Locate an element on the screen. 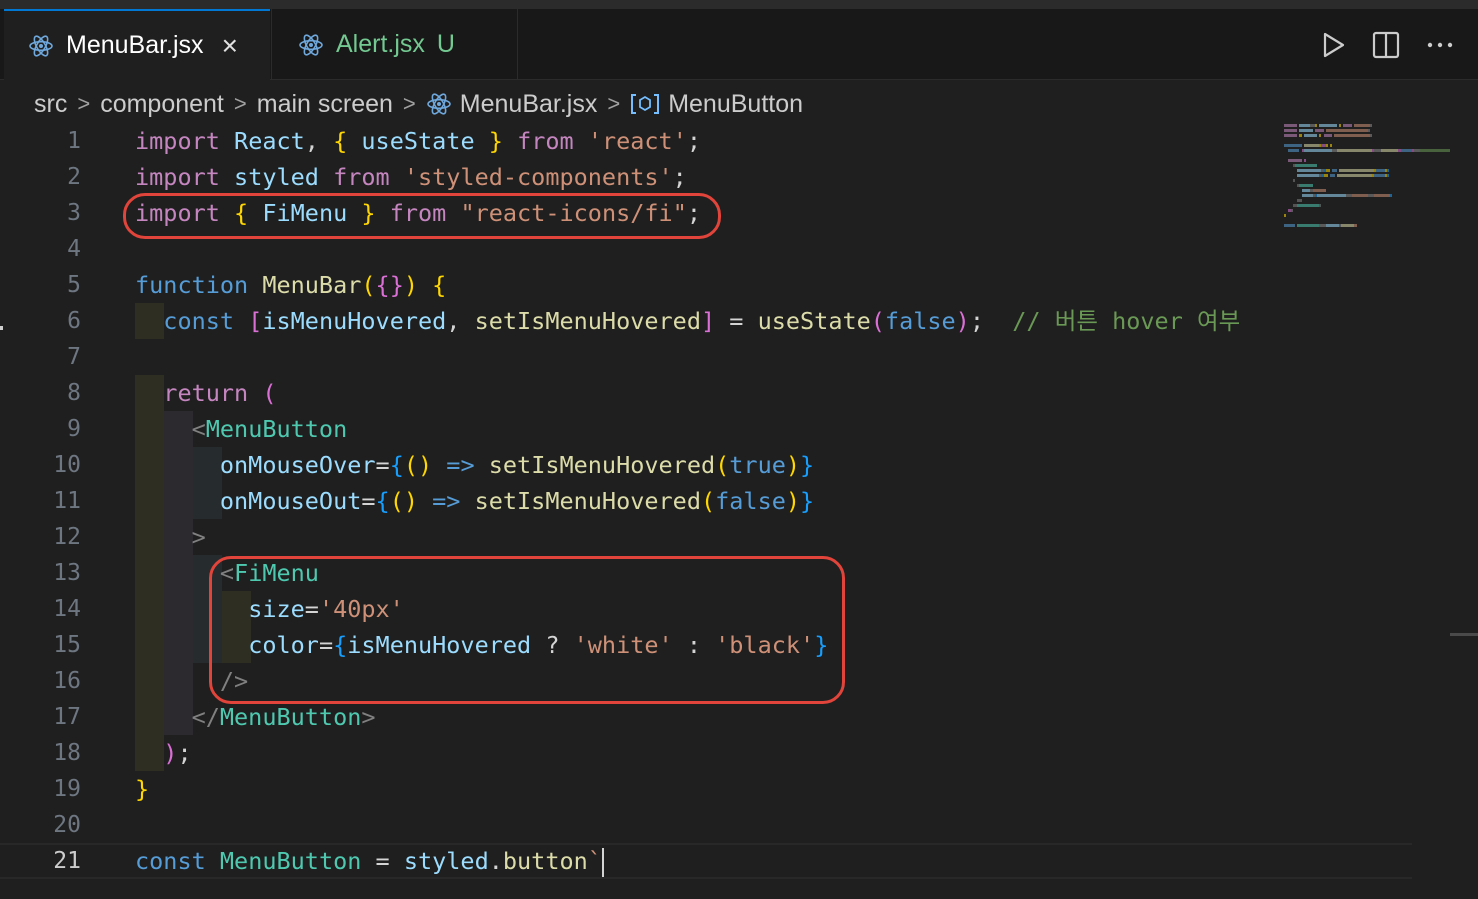 The width and height of the screenshot is (1478, 899). breadcrumb-item-symbol: MenuButton is located at coordinates (735, 104).